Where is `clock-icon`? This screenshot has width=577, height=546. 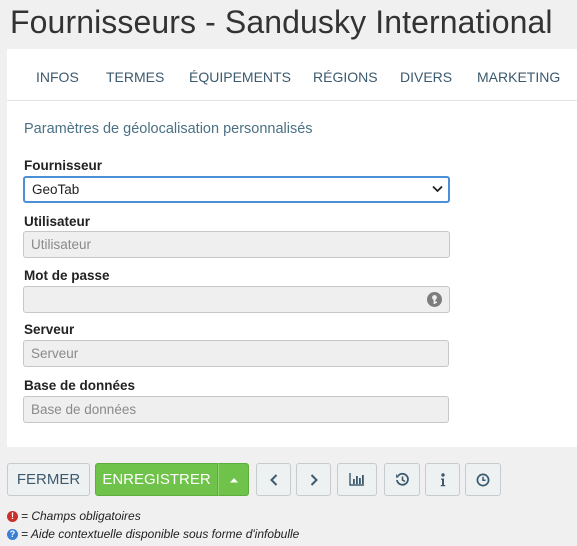 clock-icon is located at coordinates (483, 479).